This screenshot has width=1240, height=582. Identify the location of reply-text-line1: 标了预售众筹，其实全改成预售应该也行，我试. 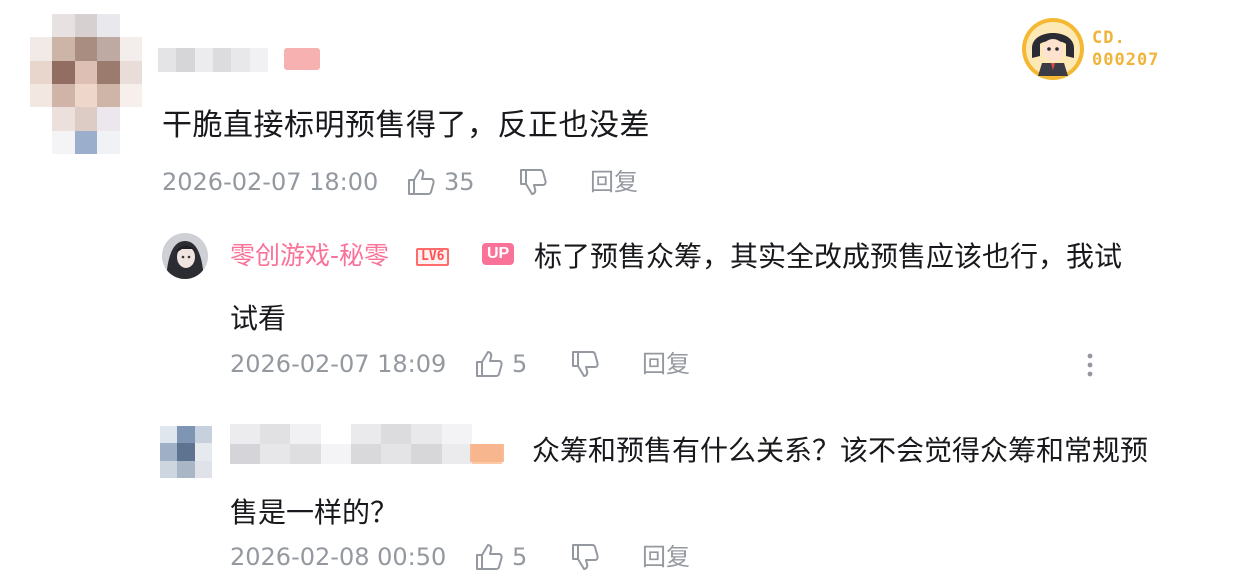
(828, 256).